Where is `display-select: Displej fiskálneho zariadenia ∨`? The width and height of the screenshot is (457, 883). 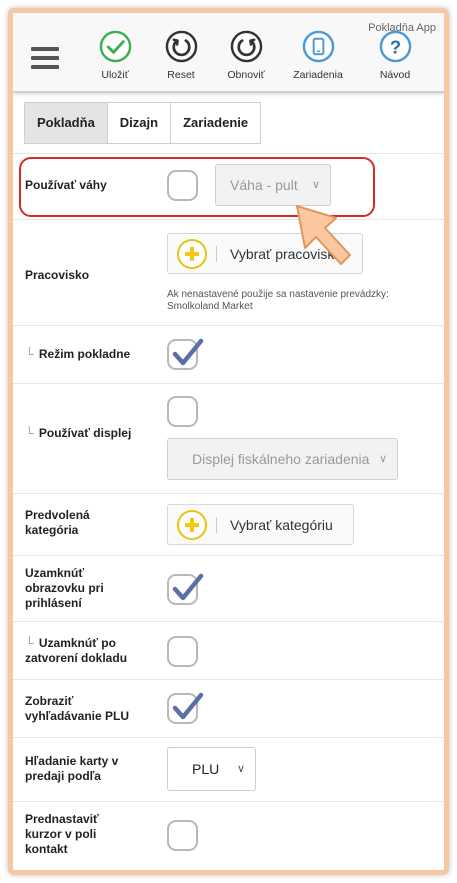 display-select: Displej fiskálneho zariadenia ∨ is located at coordinates (282, 459).